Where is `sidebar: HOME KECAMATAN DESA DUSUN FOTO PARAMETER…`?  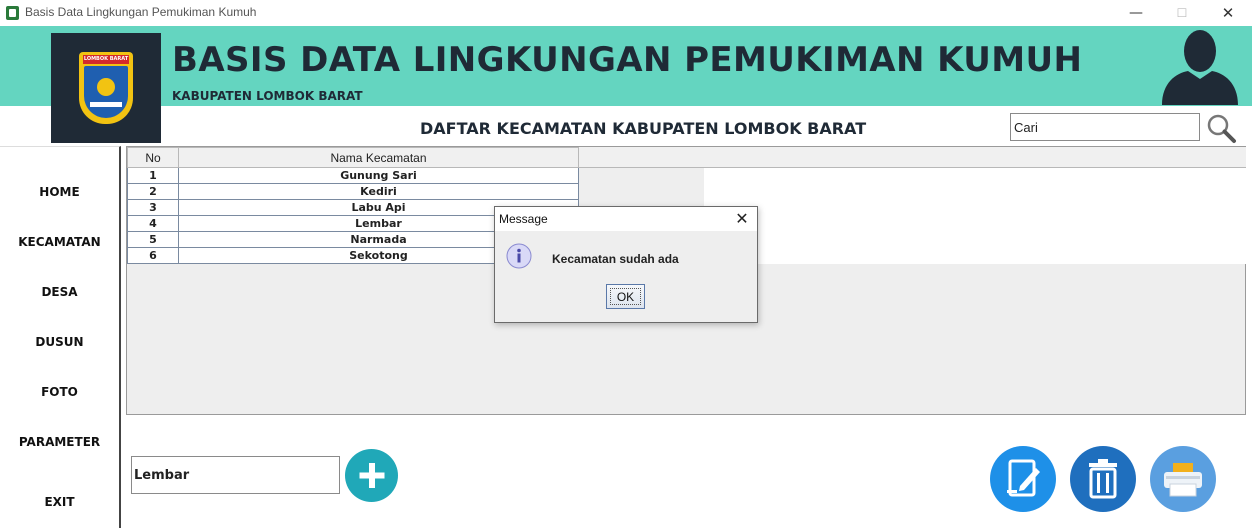
sidebar: HOME KECAMATAN DESA DUSUN FOTO PARAMETER… is located at coordinates (60, 337).